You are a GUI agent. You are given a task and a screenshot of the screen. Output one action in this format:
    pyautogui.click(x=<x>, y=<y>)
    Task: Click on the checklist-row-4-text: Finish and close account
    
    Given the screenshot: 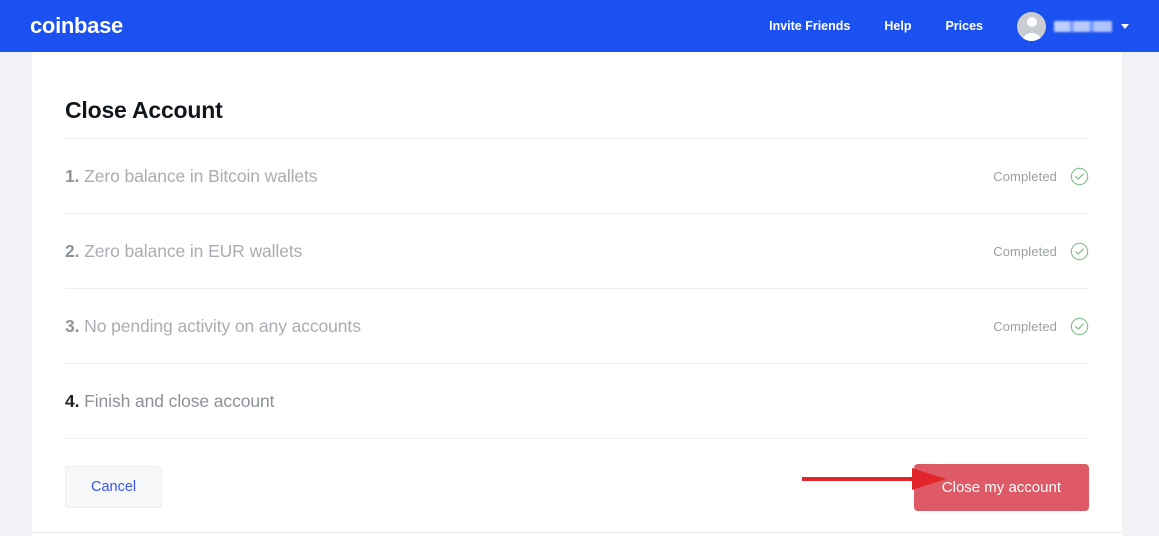 What is the action you would take?
    pyautogui.click(x=179, y=400)
    